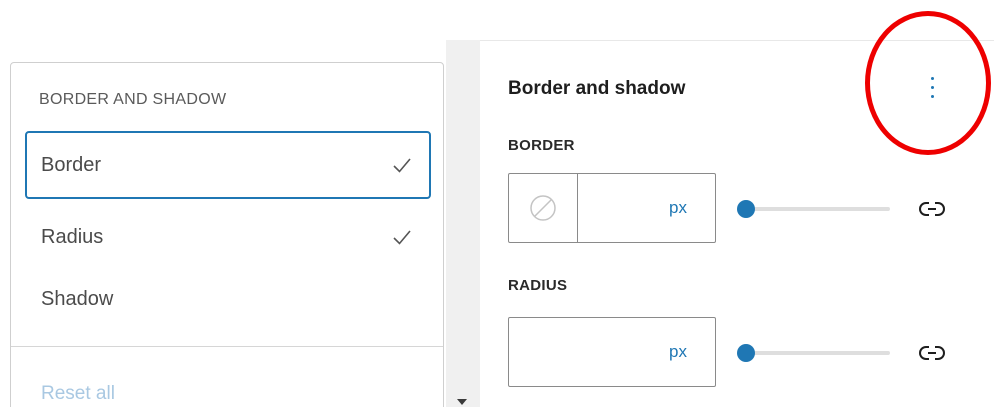  Describe the element at coordinates (646, 208) in the screenshot. I see `border-width-input: px` at that location.